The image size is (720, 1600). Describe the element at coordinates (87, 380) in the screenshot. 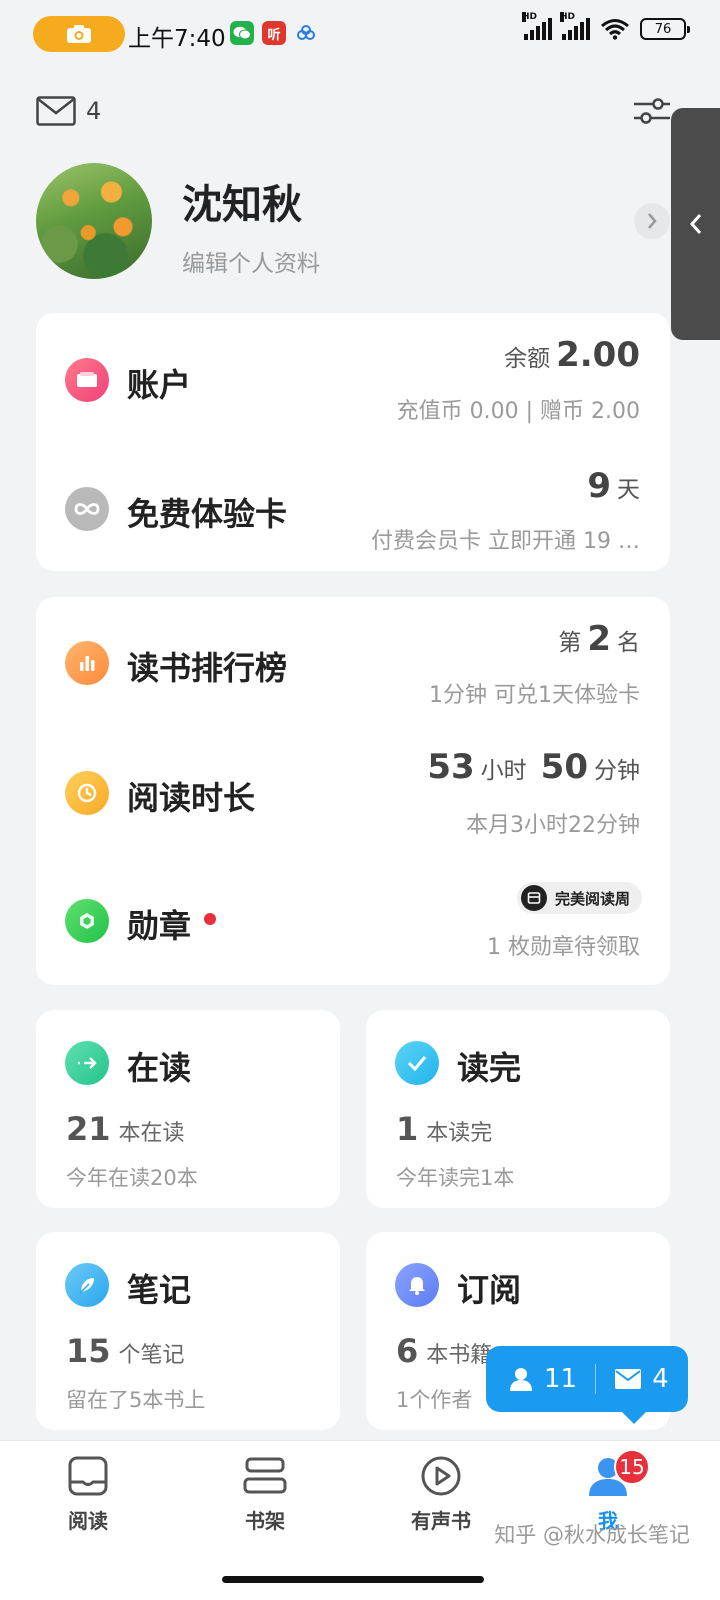

I see `wallet-icon` at that location.